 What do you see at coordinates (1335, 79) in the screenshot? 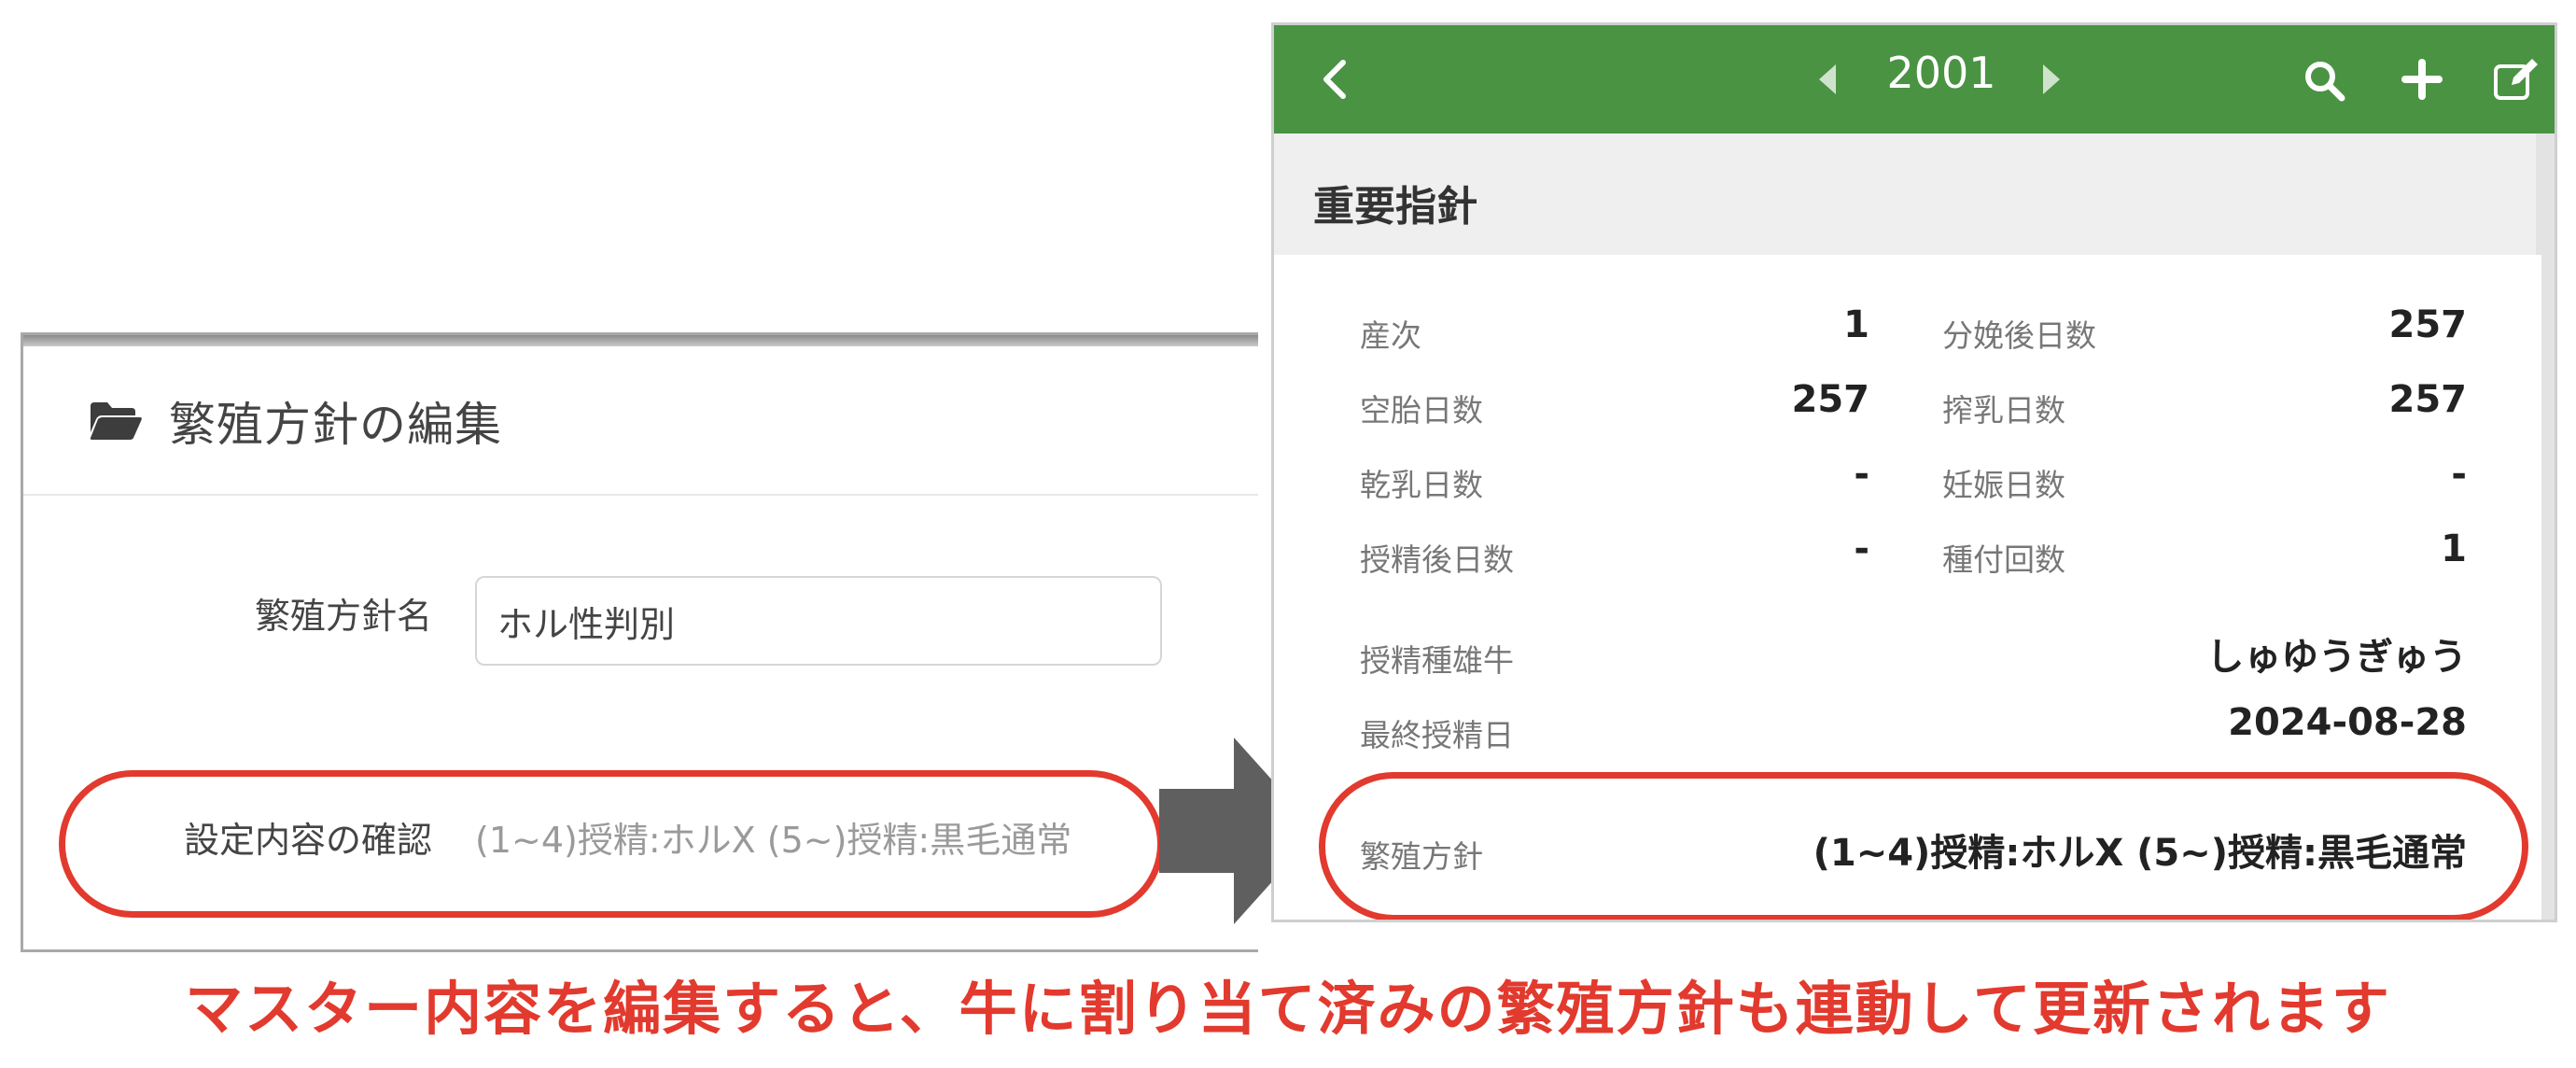
I see `back-icon` at bounding box center [1335, 79].